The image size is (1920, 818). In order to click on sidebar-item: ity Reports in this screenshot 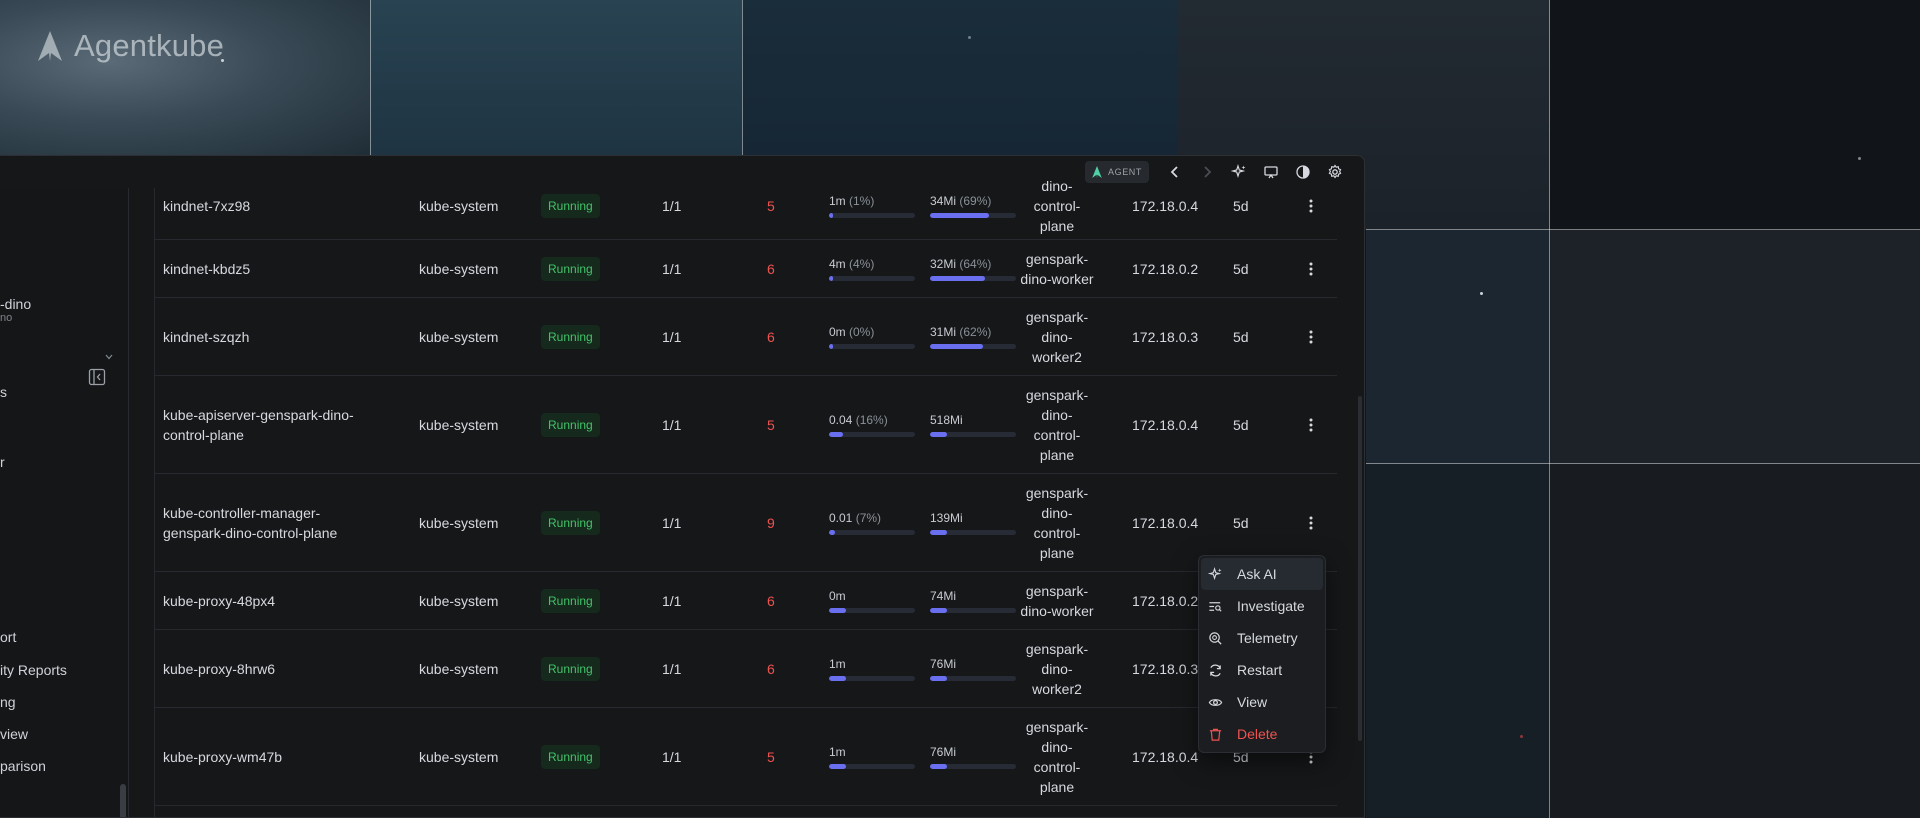, I will do `click(33, 670)`.